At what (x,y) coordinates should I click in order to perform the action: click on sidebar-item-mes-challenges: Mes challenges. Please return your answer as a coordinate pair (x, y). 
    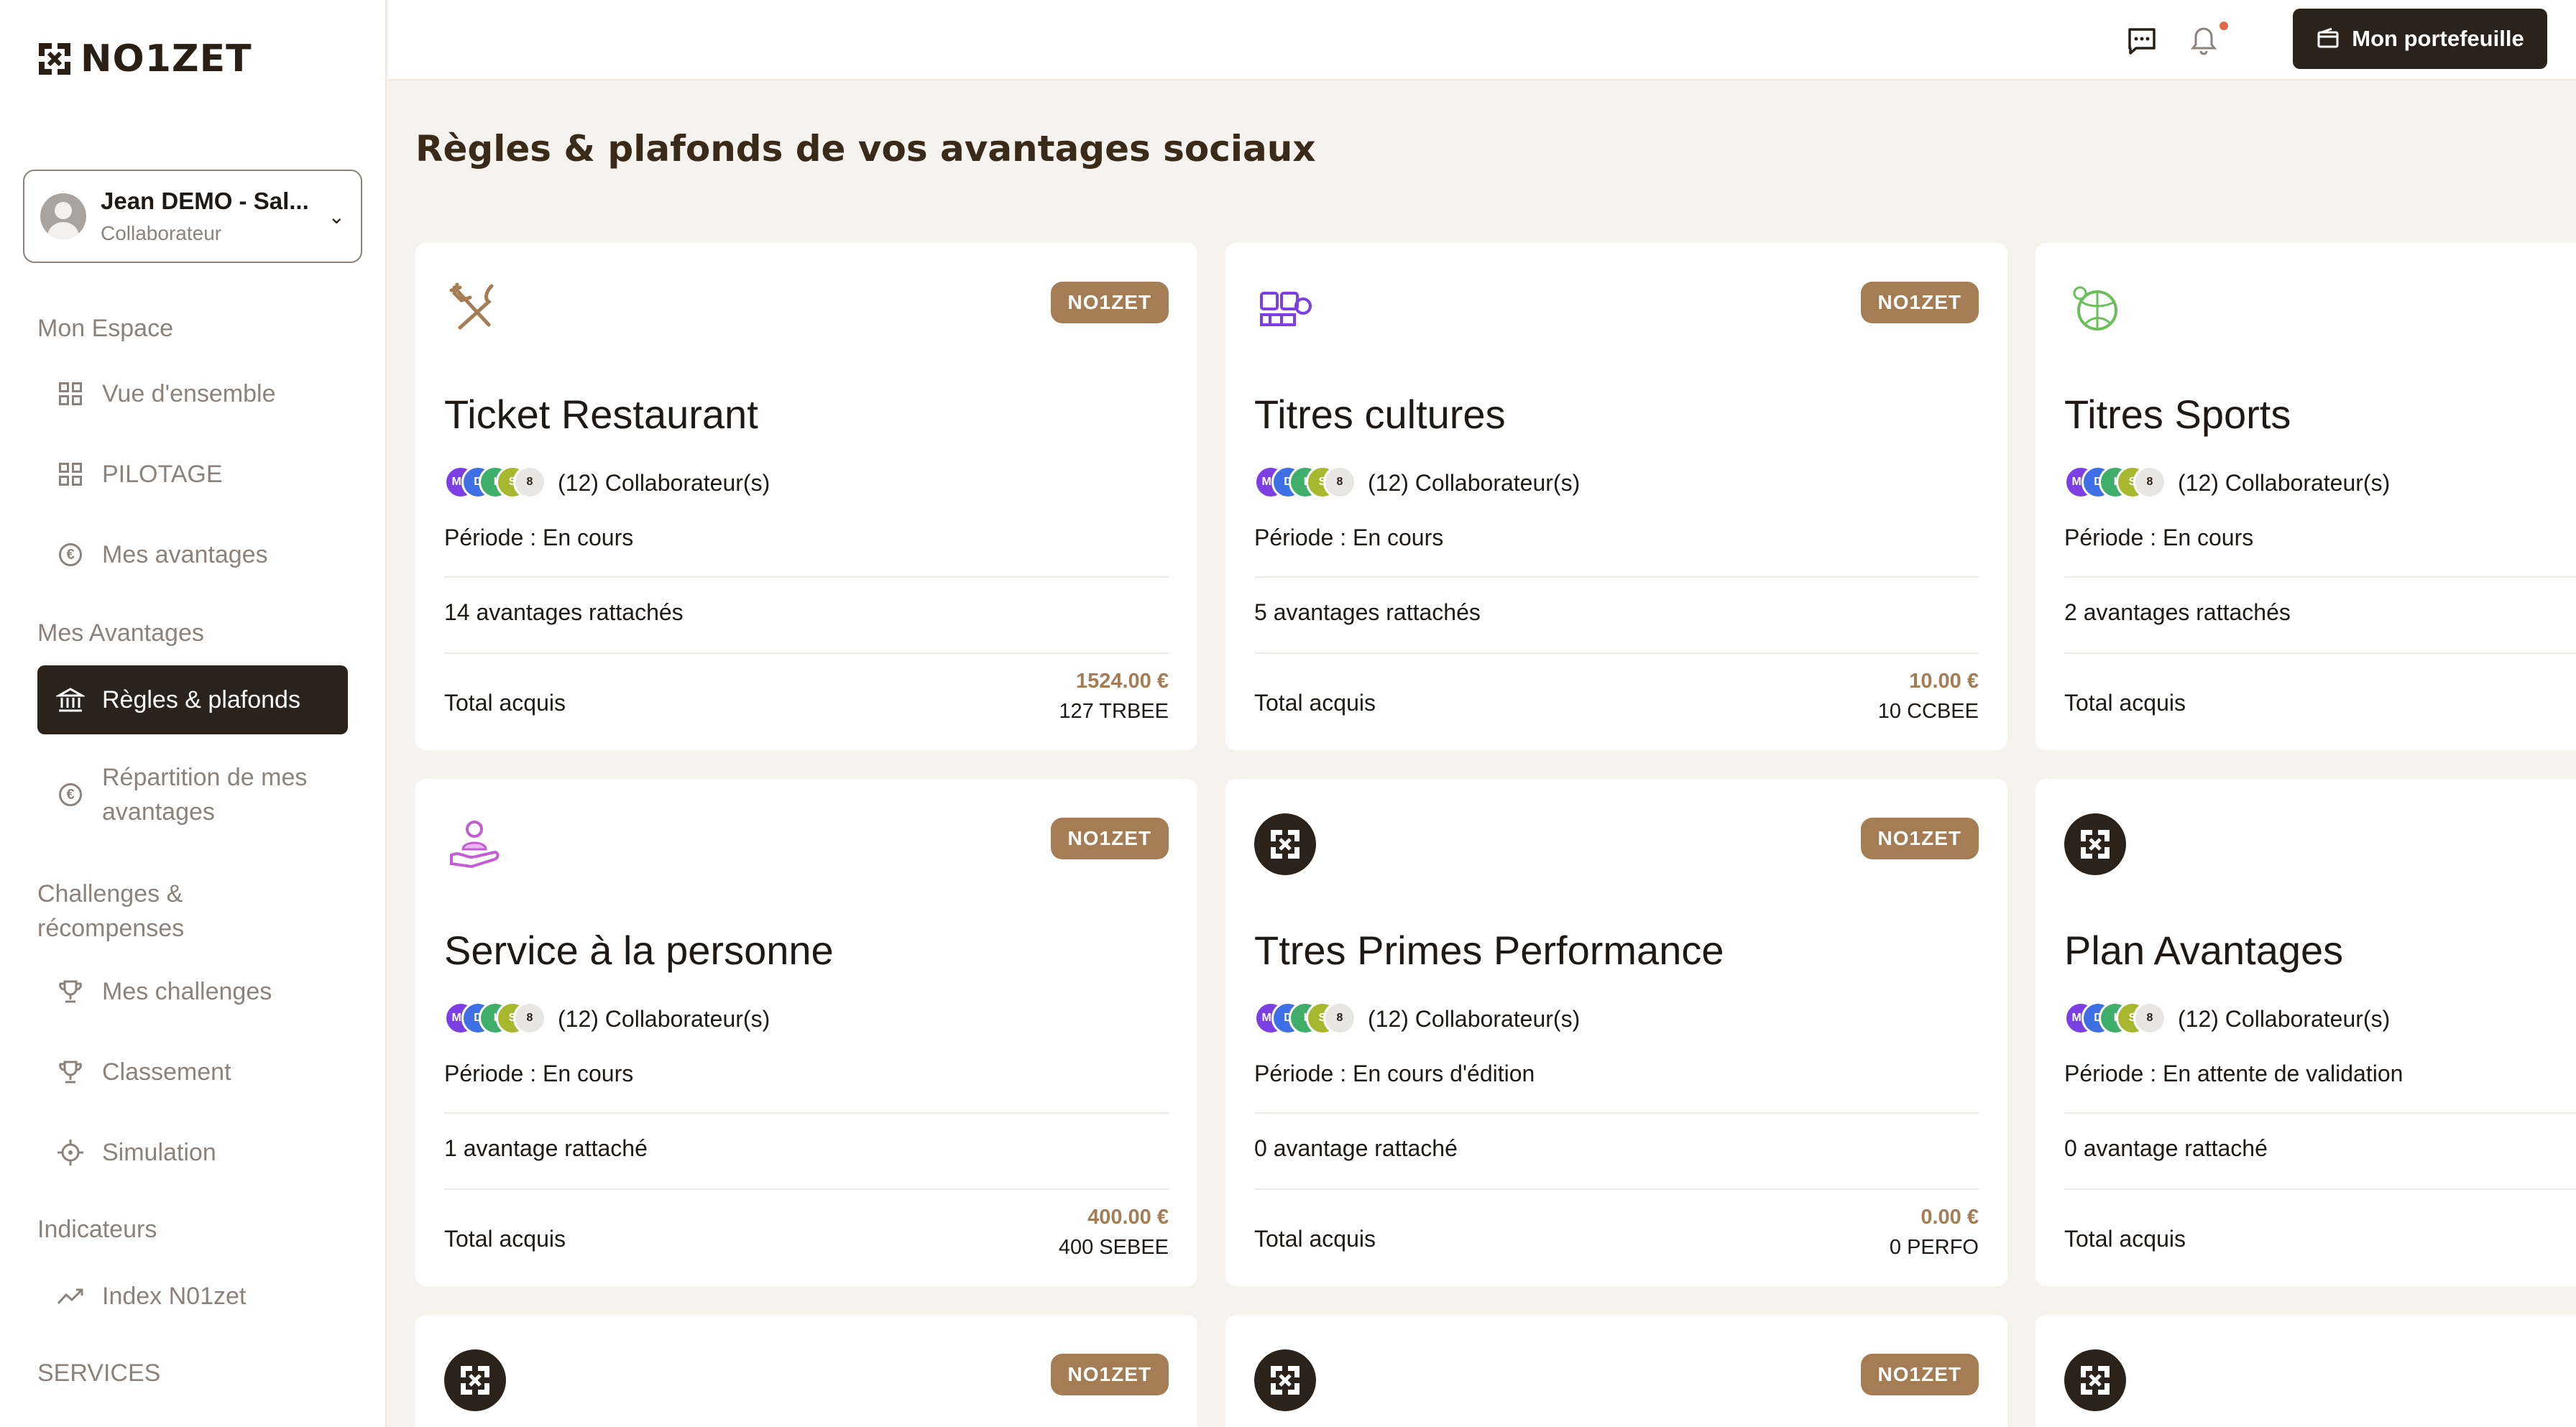
    Looking at the image, I should click on (192, 992).